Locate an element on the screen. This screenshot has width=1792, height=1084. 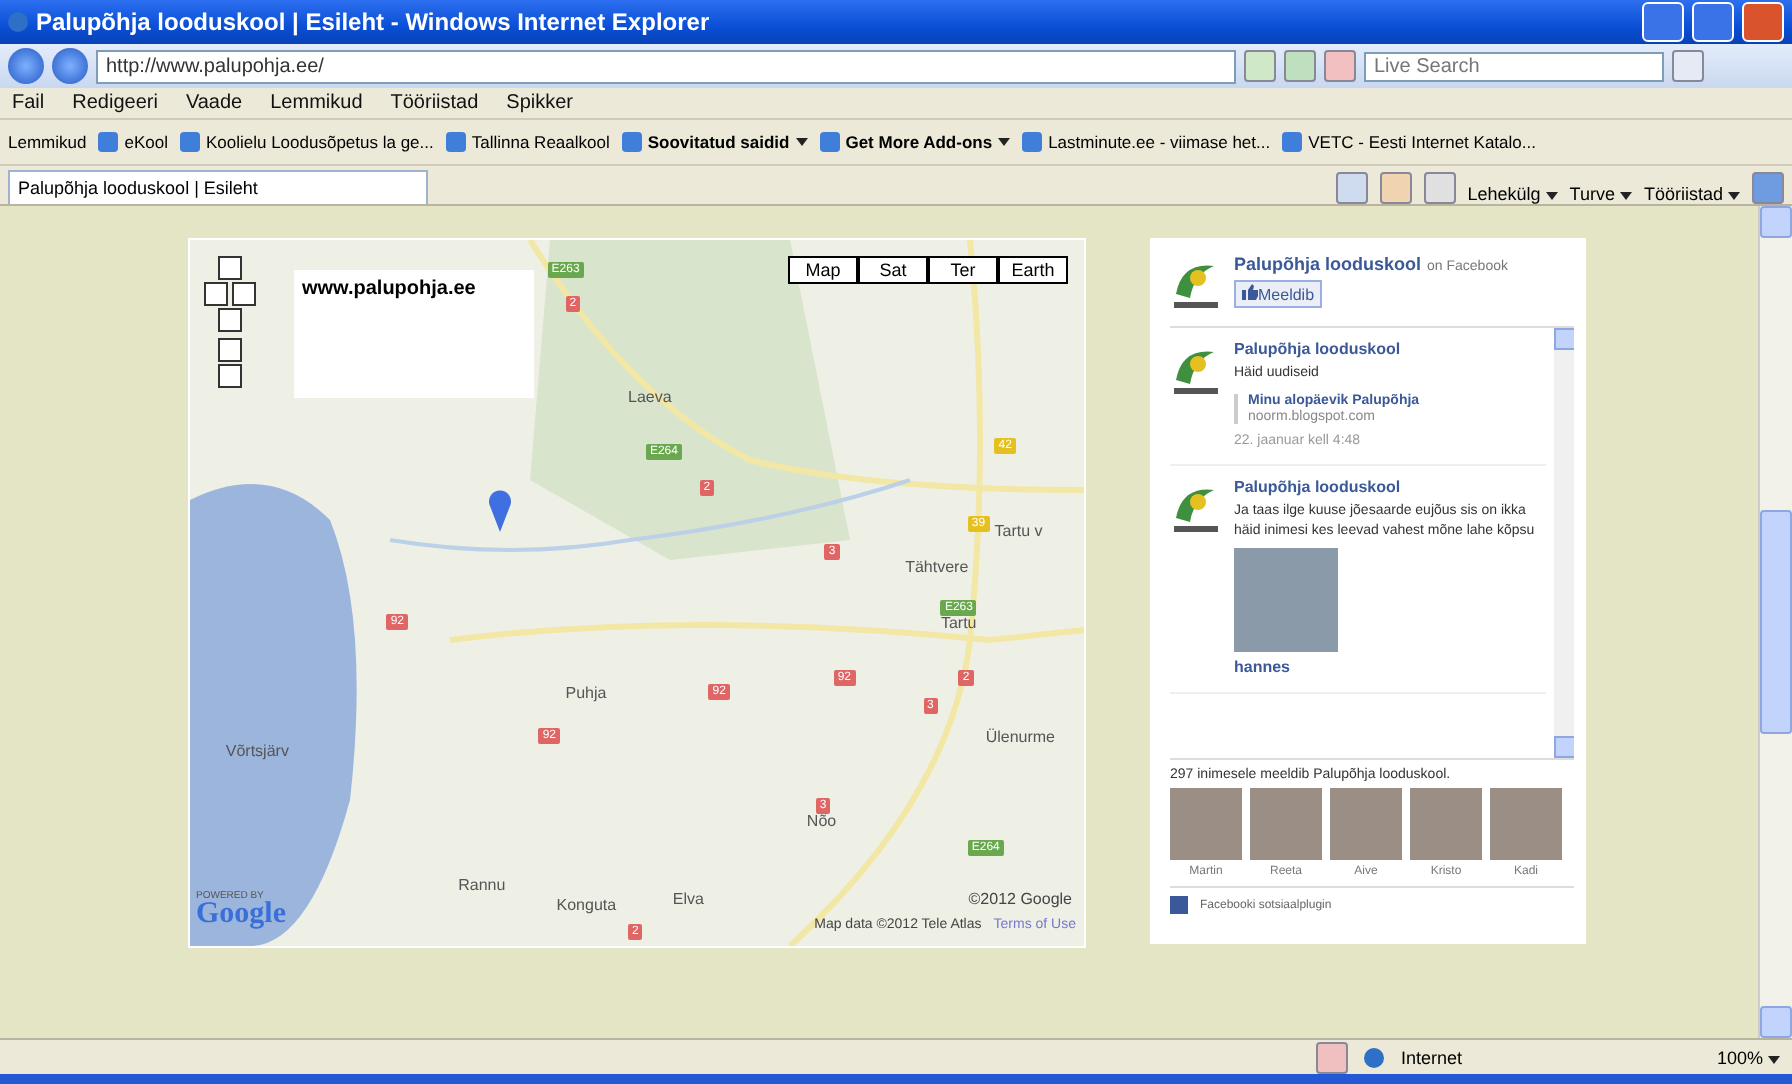
zoom-out-icon is located at coordinates (230, 376).